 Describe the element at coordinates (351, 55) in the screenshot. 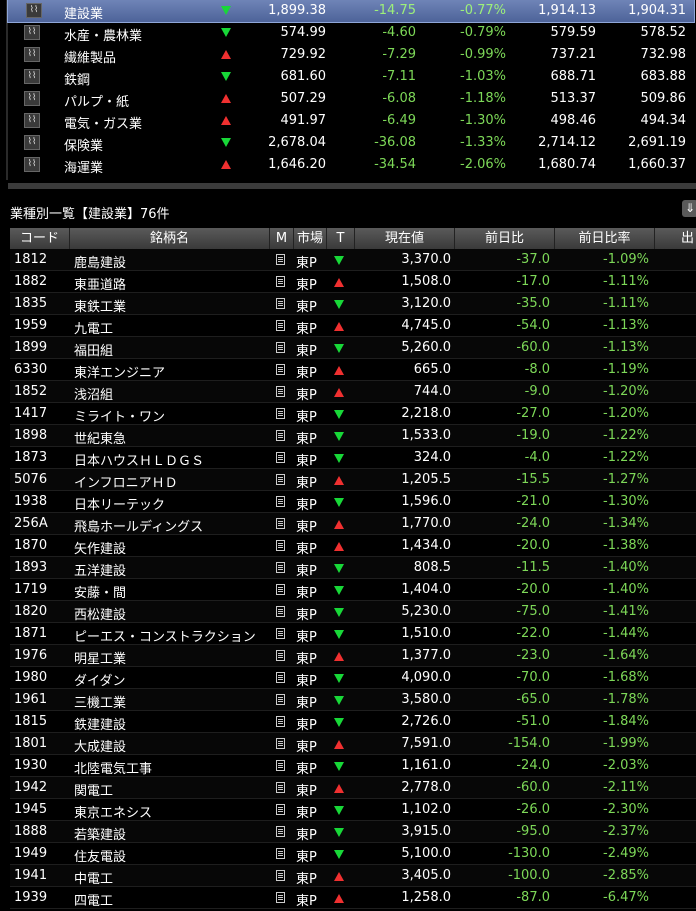

I see `sector-row: ⌇⌇ 繊維製品 729.92 -7.29 -0.99% 737.21 732.98` at that location.